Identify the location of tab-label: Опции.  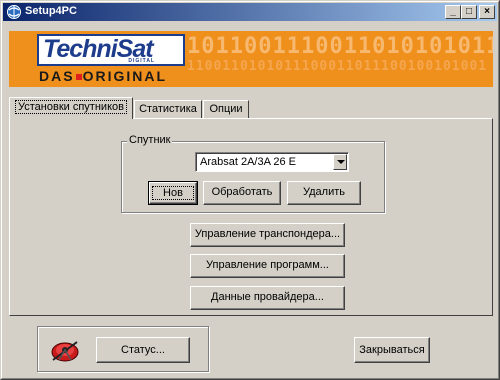
(226, 109).